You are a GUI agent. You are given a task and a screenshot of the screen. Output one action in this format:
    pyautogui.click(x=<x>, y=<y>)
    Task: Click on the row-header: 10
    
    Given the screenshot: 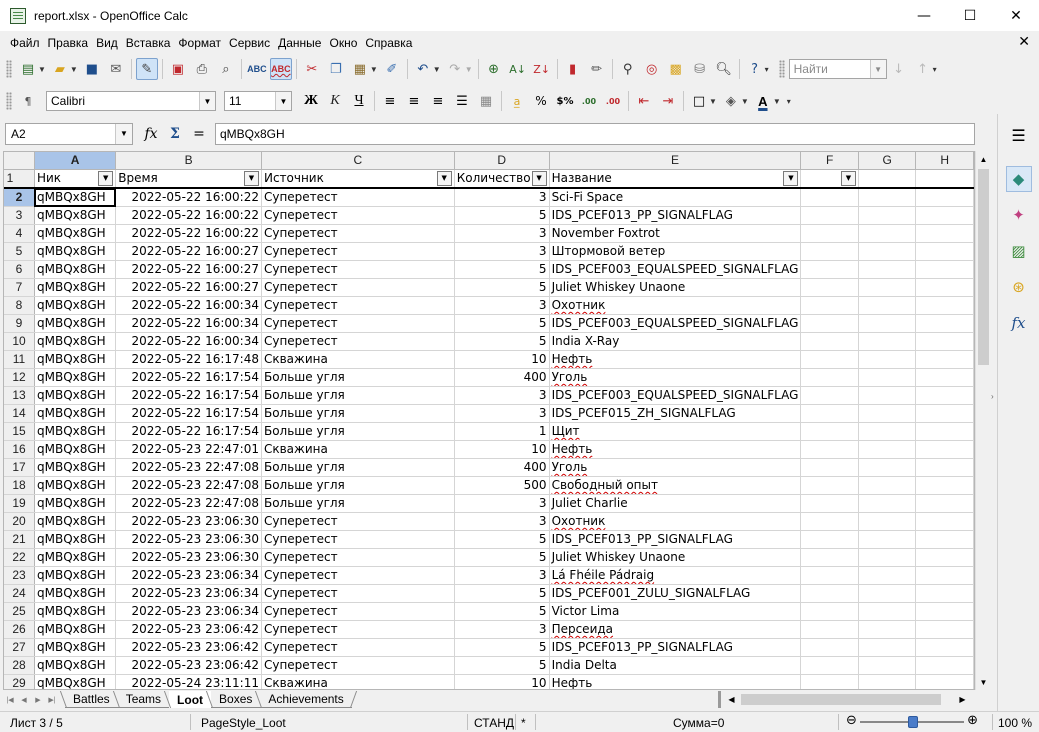 What is the action you would take?
    pyautogui.click(x=19, y=341)
    